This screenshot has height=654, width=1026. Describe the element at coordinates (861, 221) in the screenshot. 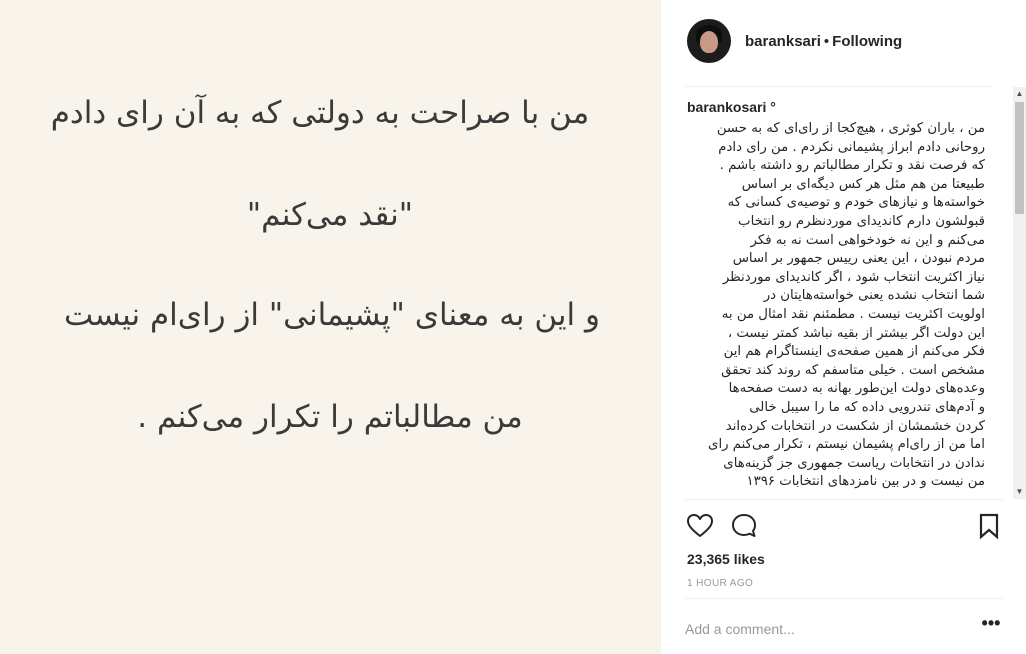

I see `caption-line: قبولشون دارم کاندیدای موردنظرم رو انتخاب` at that location.